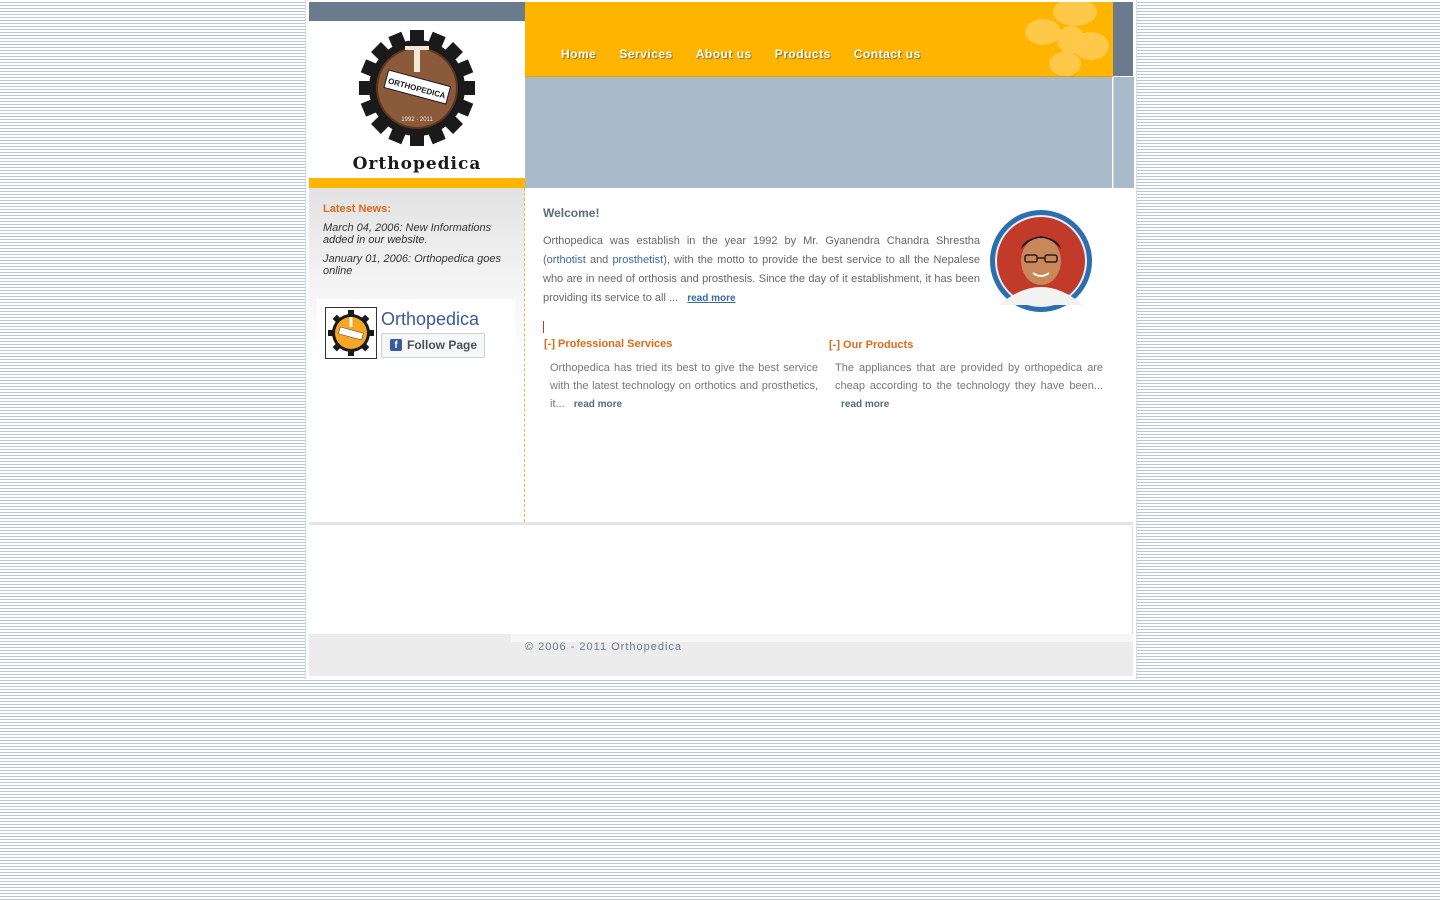 This screenshot has width=1440, height=900. Describe the element at coordinates (1123, 39) in the screenshot. I see `header-side-block` at that location.